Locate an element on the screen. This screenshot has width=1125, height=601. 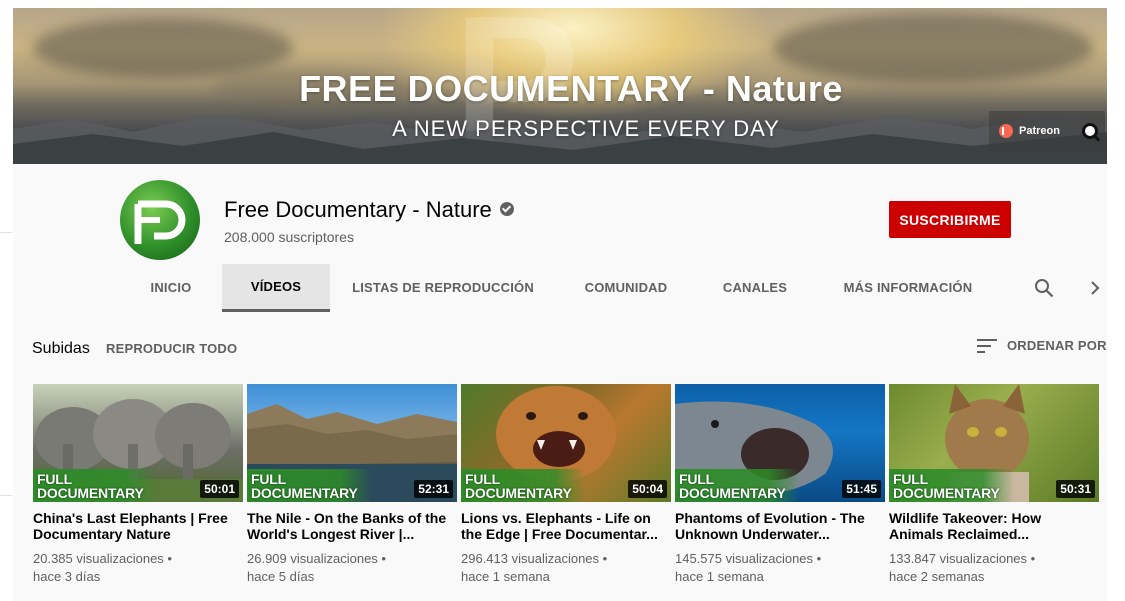
video-meta: 20.385 visualizaciones • hace 3 días is located at coordinates (138, 568).